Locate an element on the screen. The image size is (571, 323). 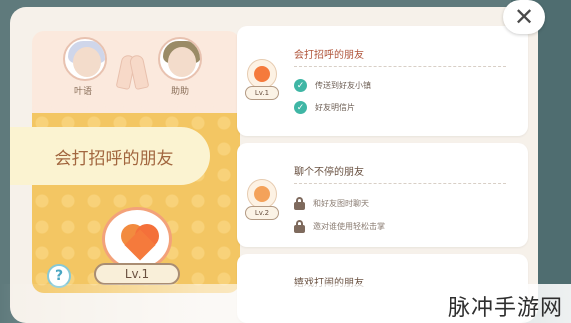
locked-text: 邀对谁使用轻松击掌 is located at coordinates (349, 226).